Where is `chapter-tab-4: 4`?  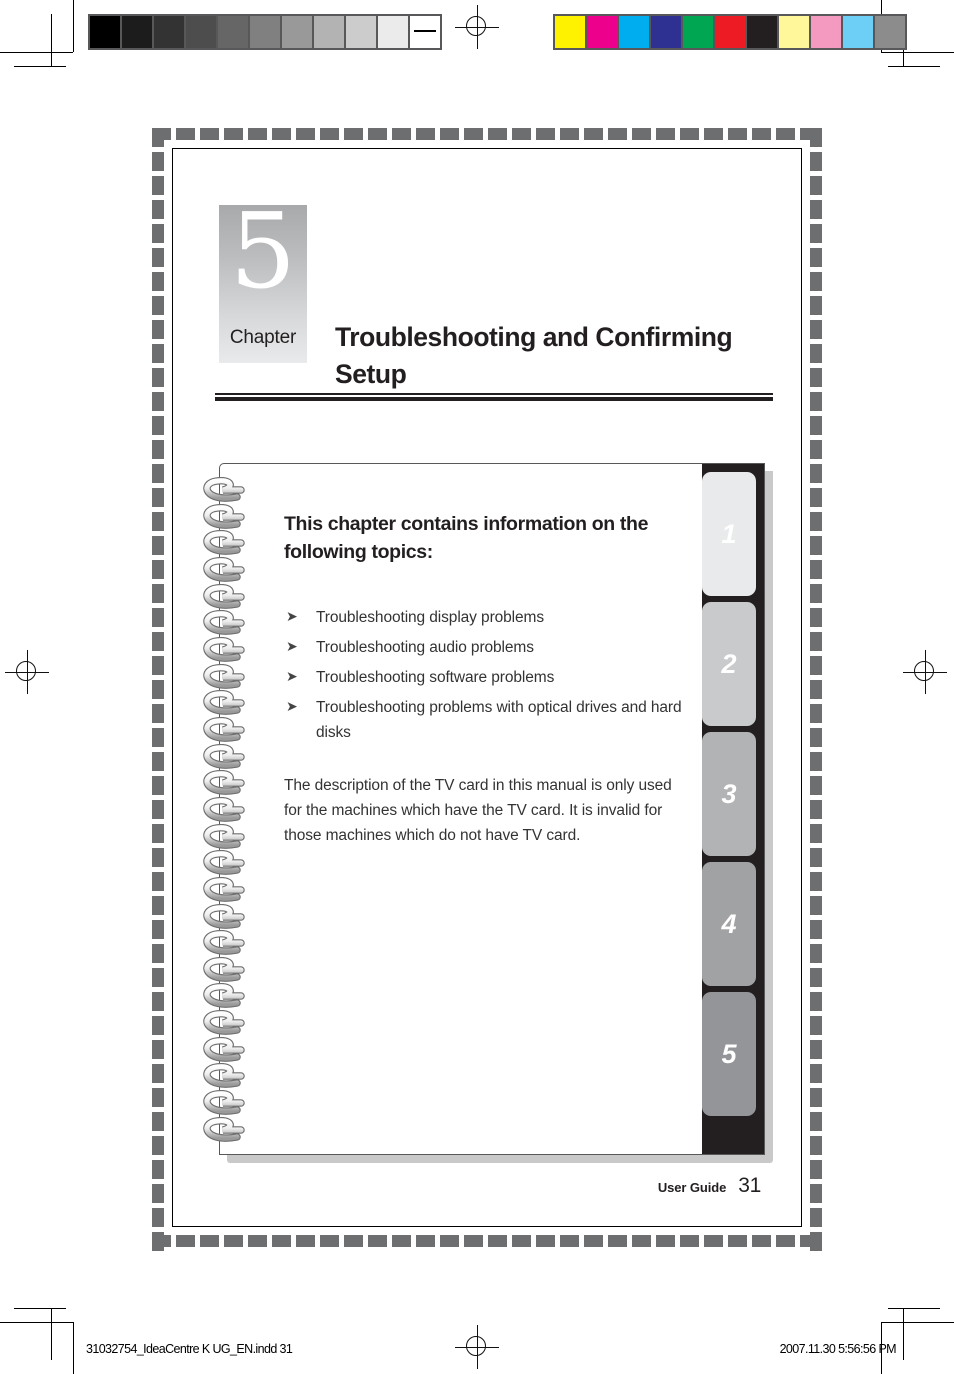 chapter-tab-4: 4 is located at coordinates (729, 924).